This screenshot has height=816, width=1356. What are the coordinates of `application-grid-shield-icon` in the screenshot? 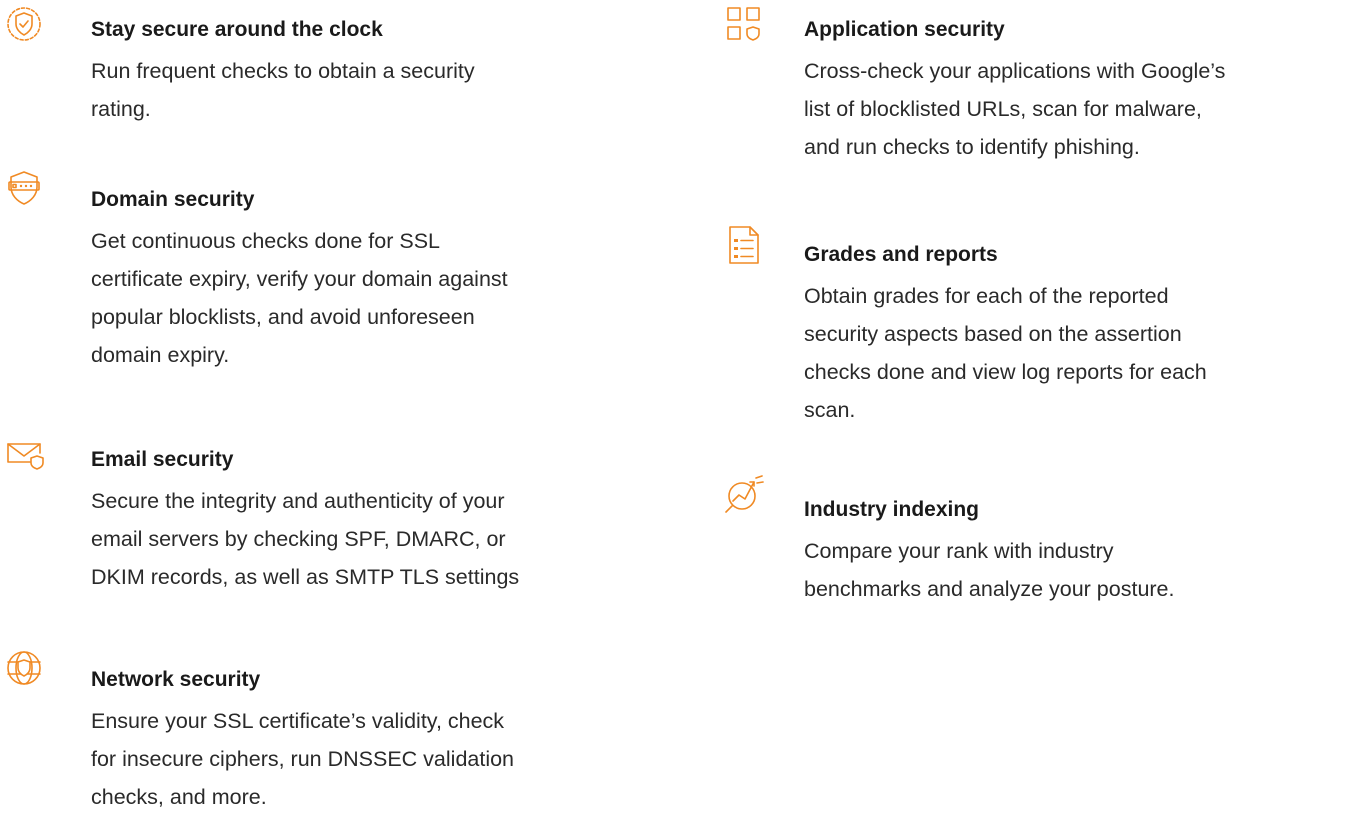 It's located at (744, 24).